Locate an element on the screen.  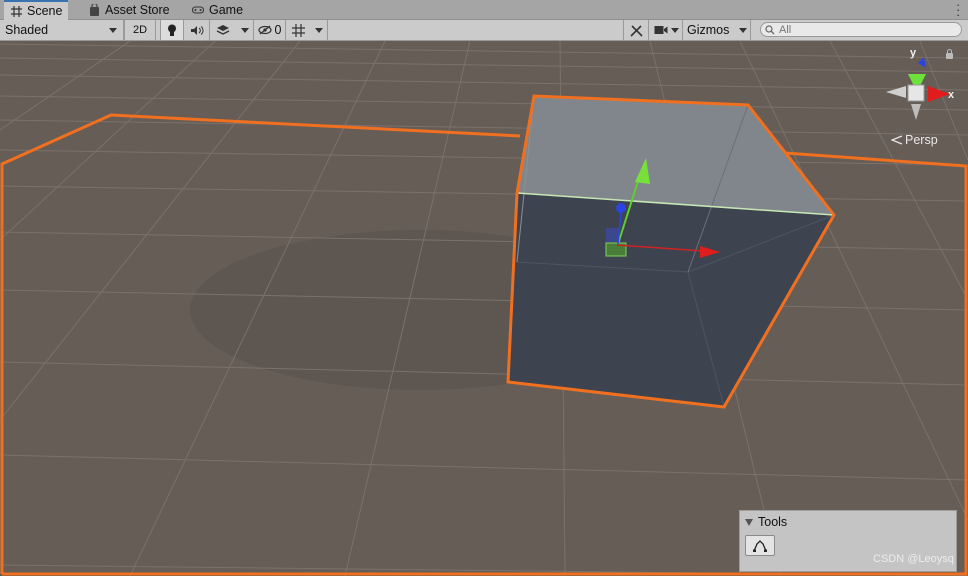
editor-tab-bar: Scene Asset Store Game · · · is located at coordinates (484, 10).